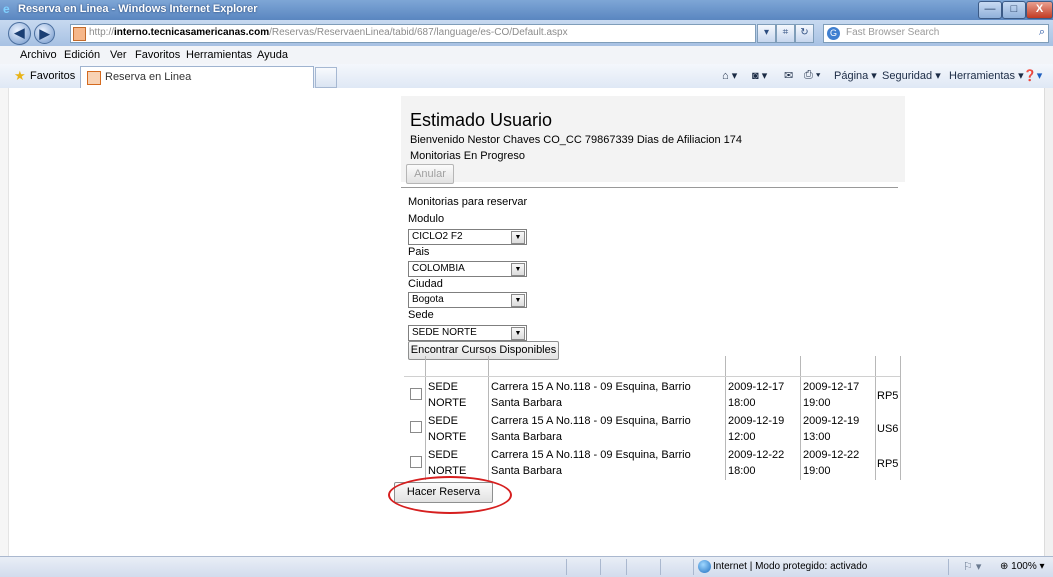  Describe the element at coordinates (430, 174) in the screenshot. I see `cancel-button: Anular` at that location.